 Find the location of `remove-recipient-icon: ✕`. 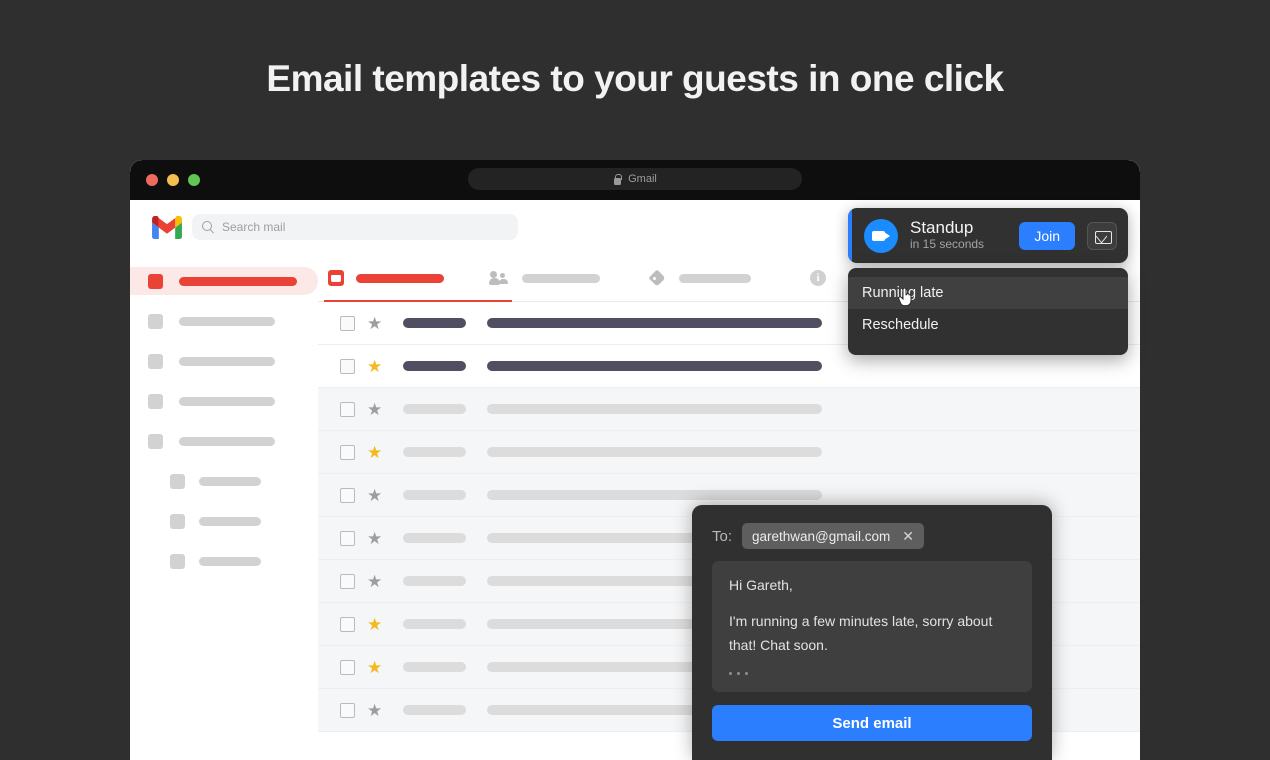

remove-recipient-icon: ✕ is located at coordinates (908, 536).